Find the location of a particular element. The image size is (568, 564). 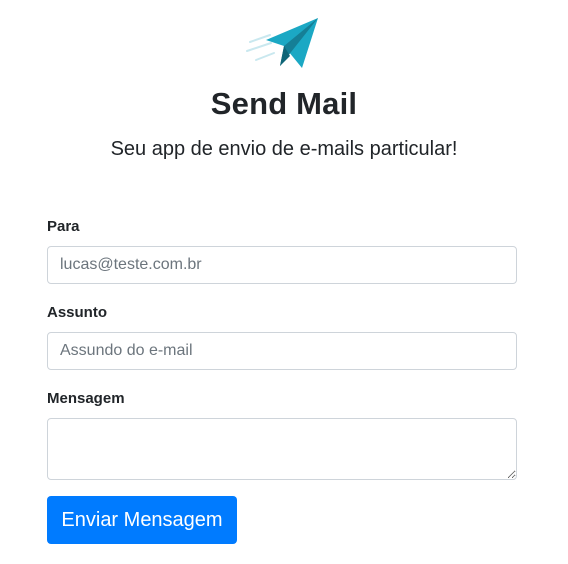

to-email-input is located at coordinates (282, 265).